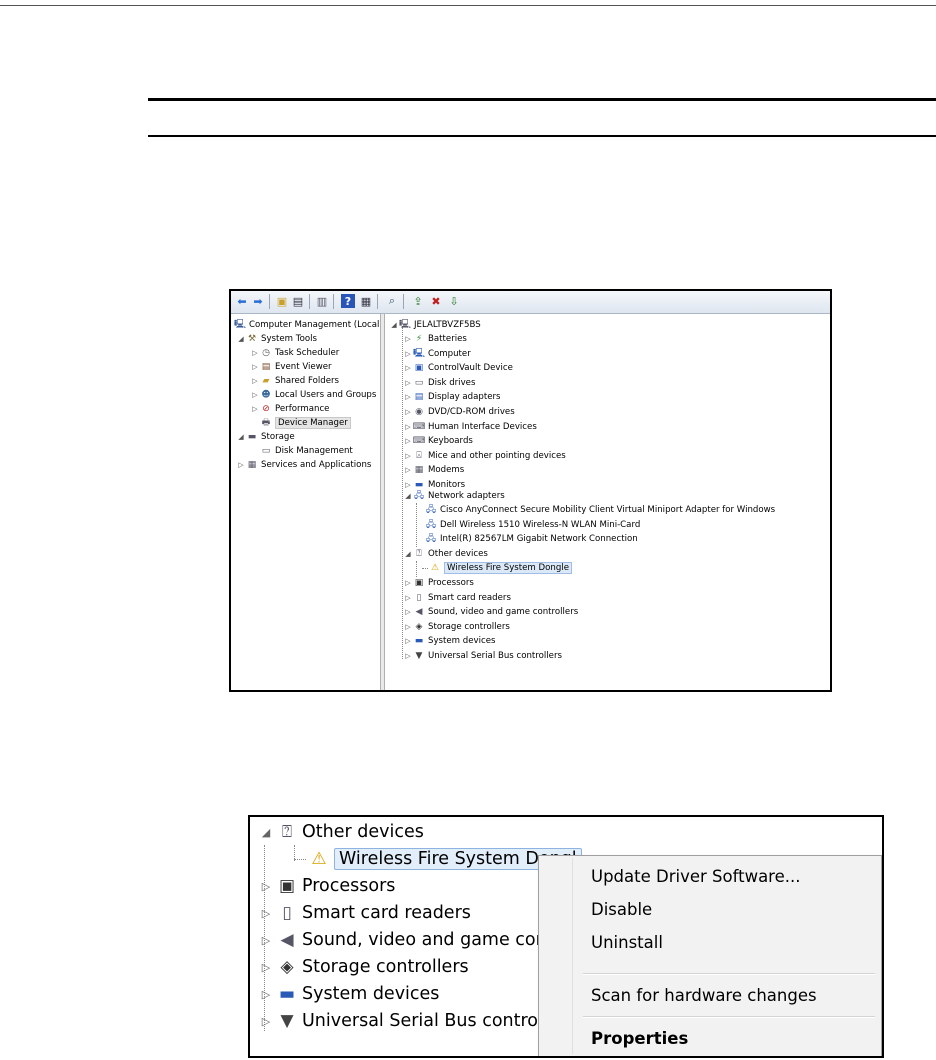  Describe the element at coordinates (470, 427) in the screenshot. I see `category-human-interface-devices: ▷ ⌨ Human Interface Devices` at that location.